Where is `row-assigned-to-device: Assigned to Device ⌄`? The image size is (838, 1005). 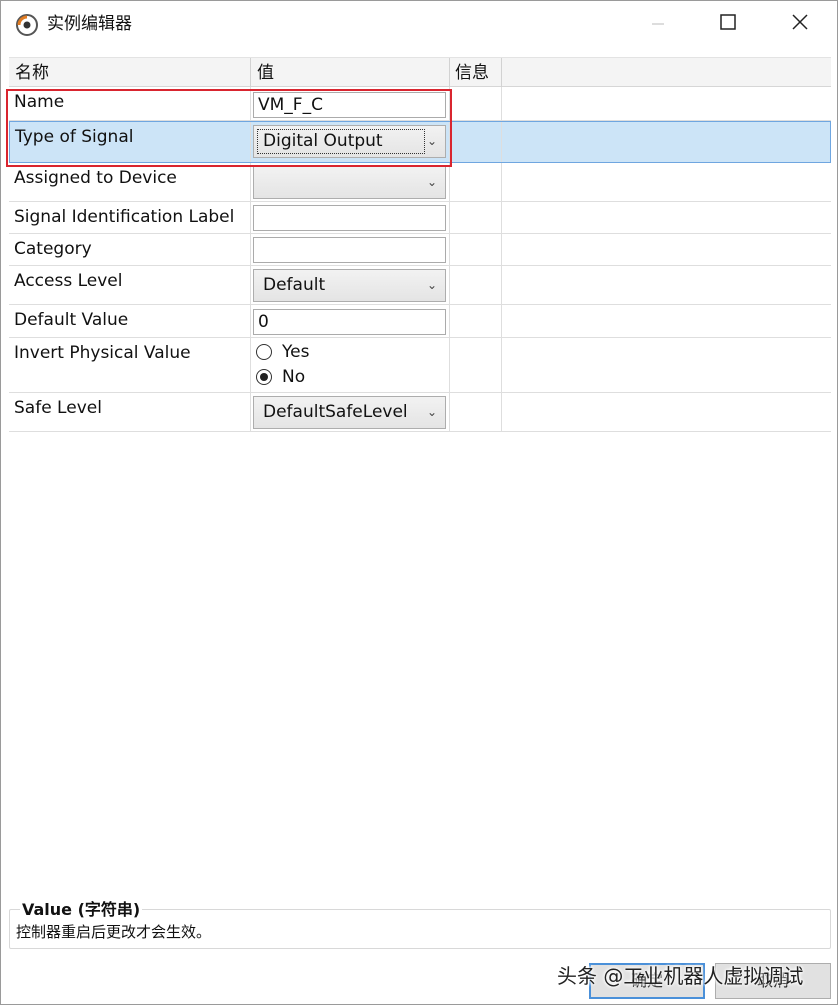
row-assigned-to-device: Assigned to Device ⌄ is located at coordinates (420, 182).